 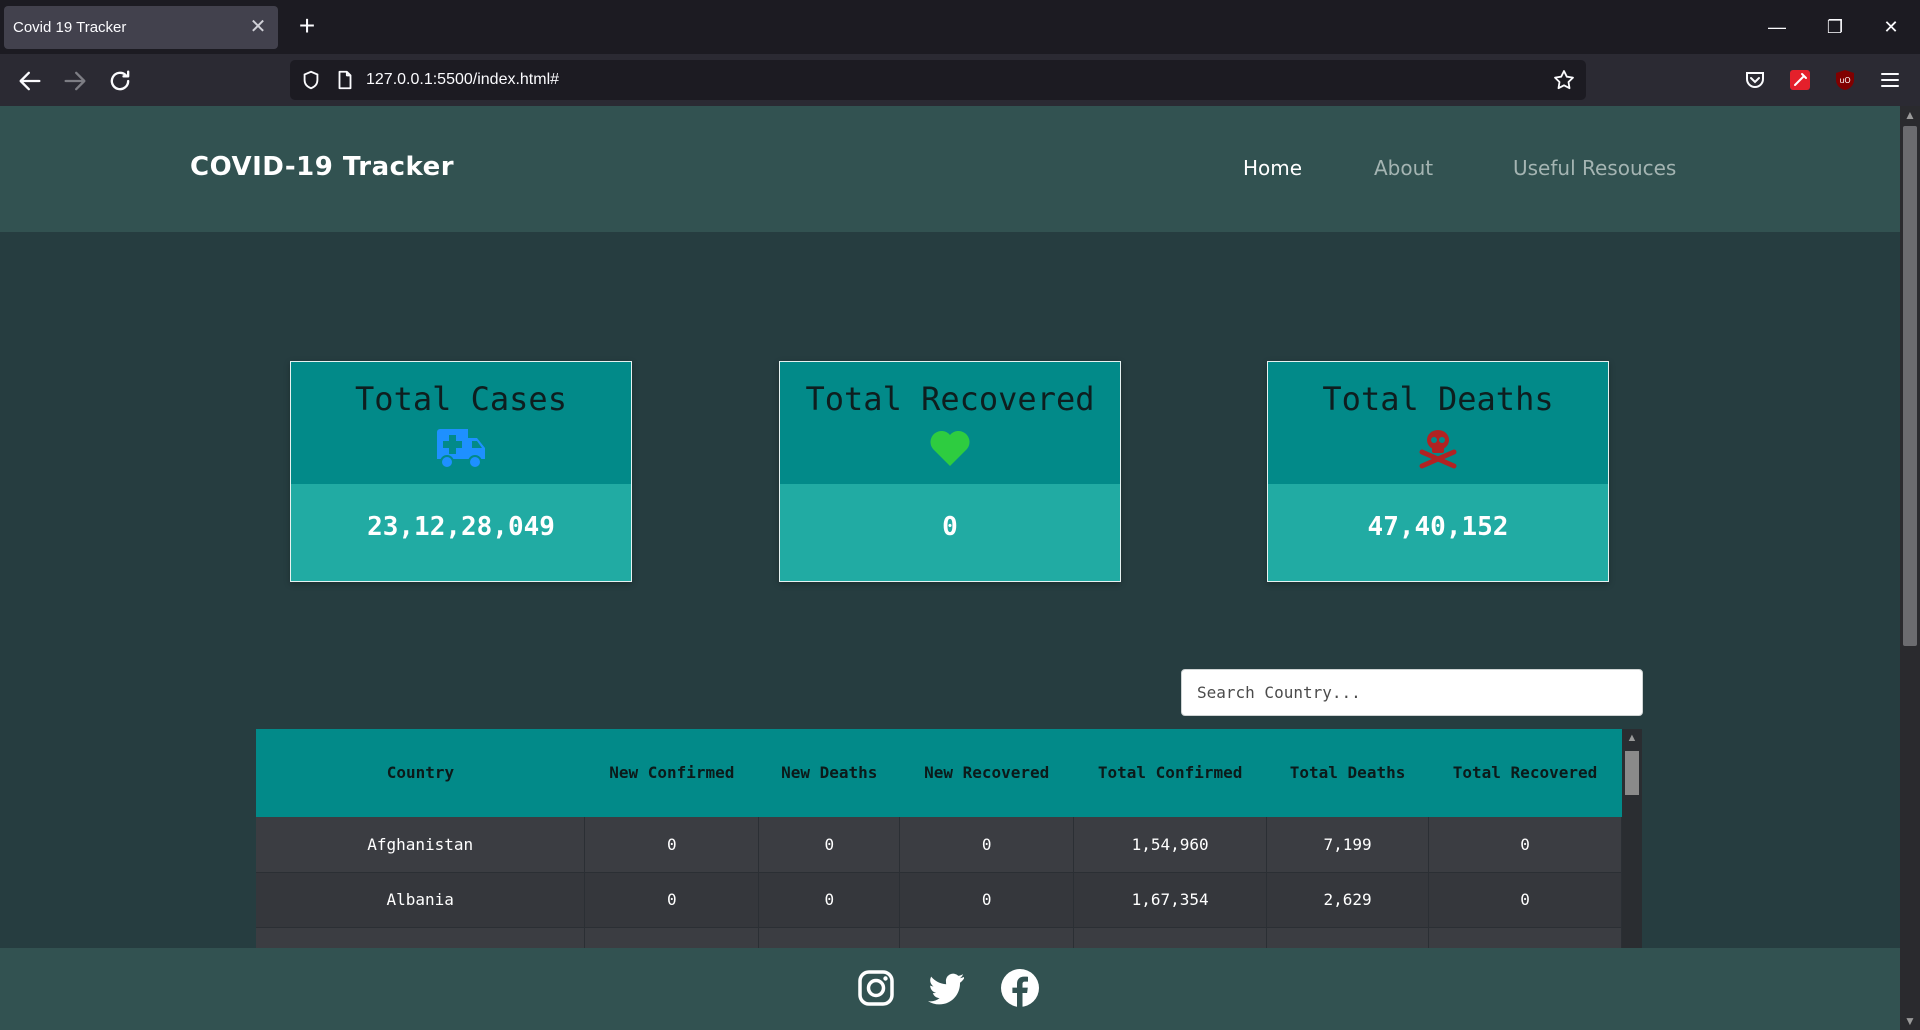 What do you see at coordinates (120, 81) in the screenshot?
I see `reload-icon` at bounding box center [120, 81].